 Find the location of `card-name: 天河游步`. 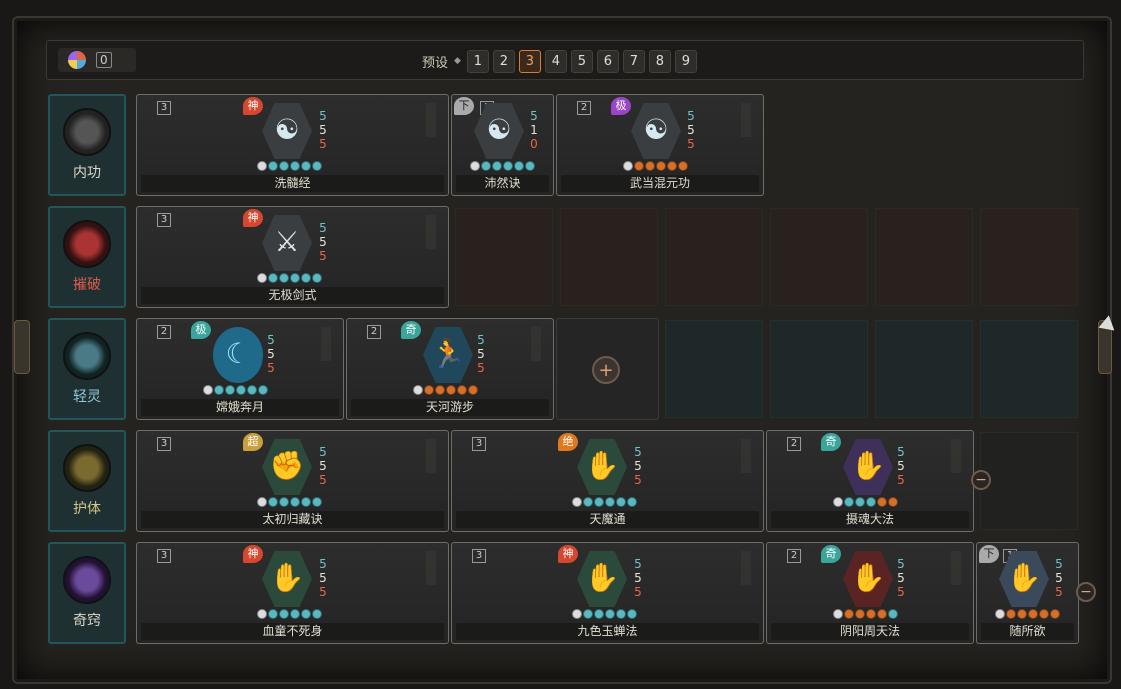

card-name: 天河游步 is located at coordinates (450, 407).